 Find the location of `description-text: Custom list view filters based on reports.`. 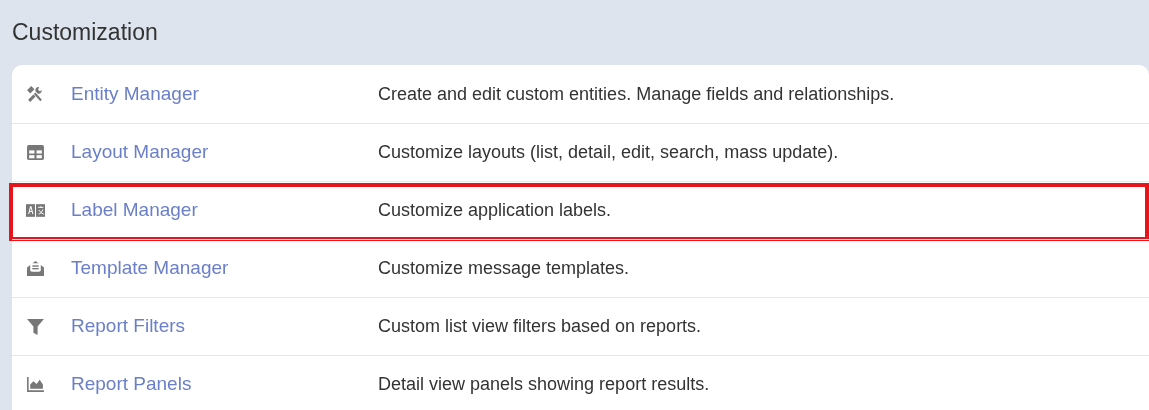

description-text: Custom list view filters based on reports. is located at coordinates (540, 326).